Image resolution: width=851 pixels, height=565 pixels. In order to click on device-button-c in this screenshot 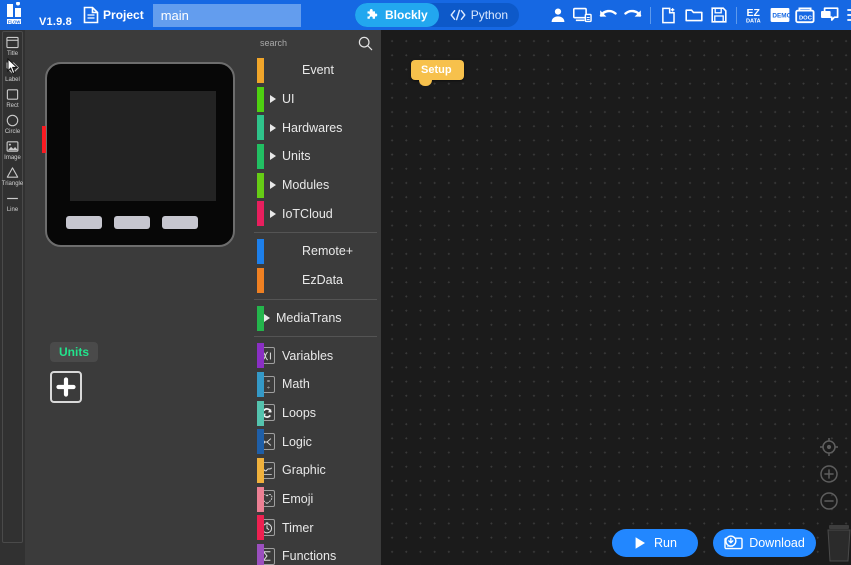, I will do `click(180, 222)`.